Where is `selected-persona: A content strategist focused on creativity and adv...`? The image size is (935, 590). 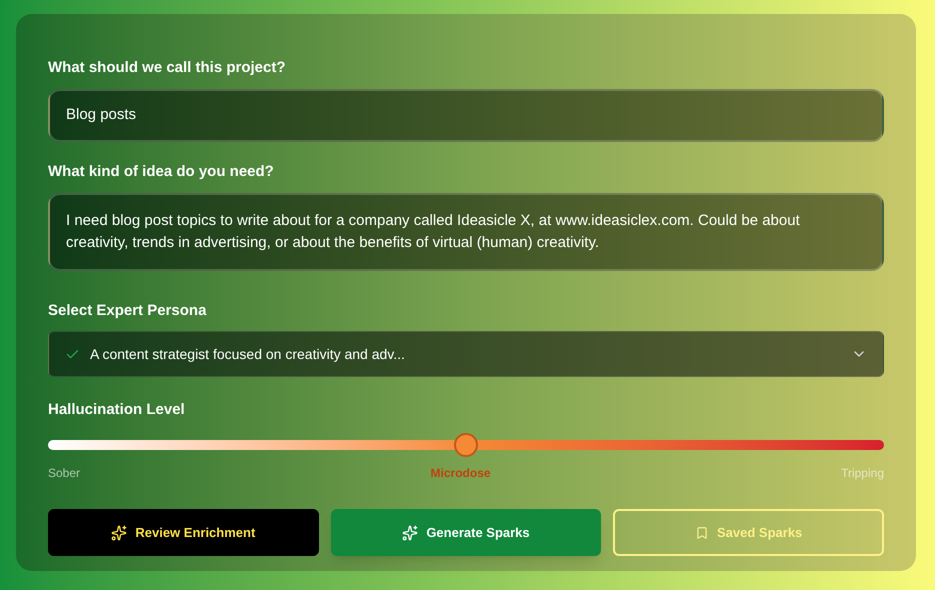
selected-persona: A content strategist focused on creativity and adv... is located at coordinates (247, 354).